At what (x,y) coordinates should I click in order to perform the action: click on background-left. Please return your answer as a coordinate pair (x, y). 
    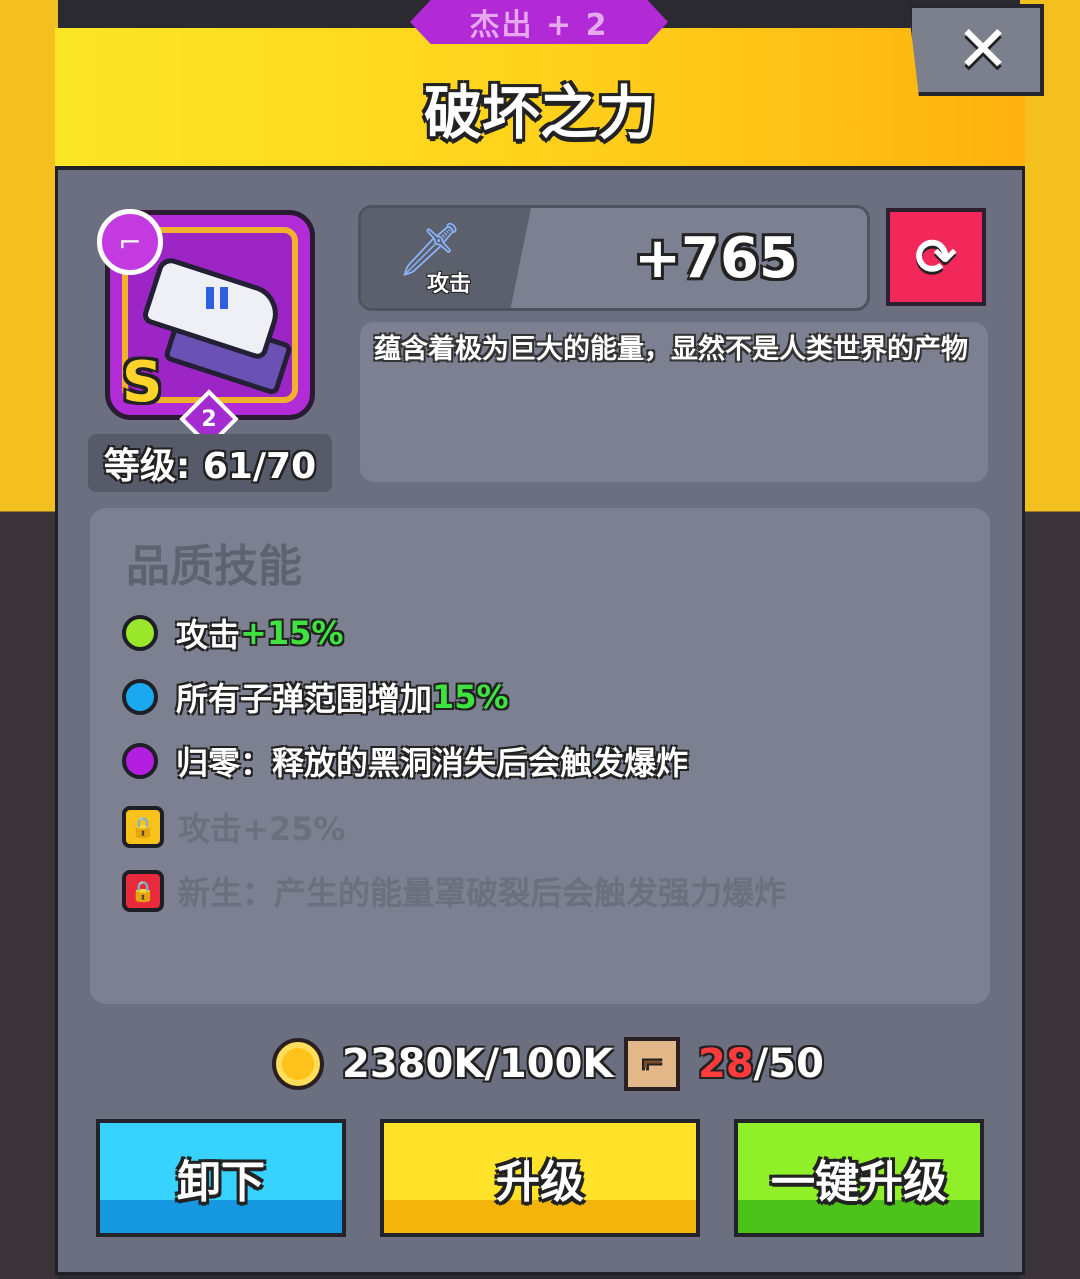
    Looking at the image, I should click on (29, 639).